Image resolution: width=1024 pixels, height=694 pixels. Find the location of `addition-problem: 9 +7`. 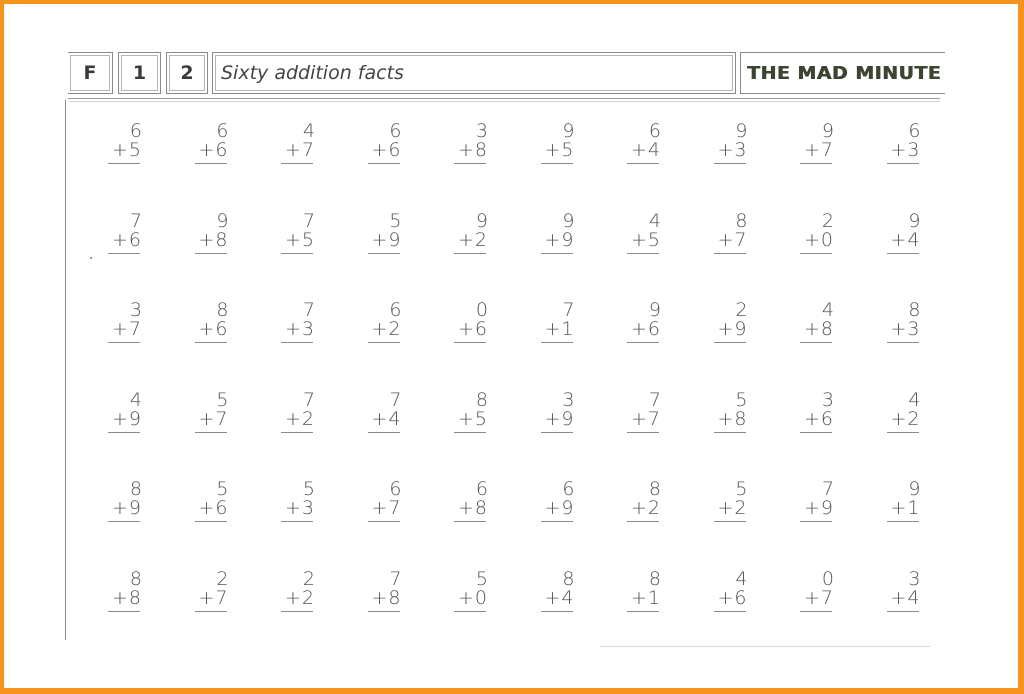

addition-problem: 9 +7 is located at coordinates (810, 167).